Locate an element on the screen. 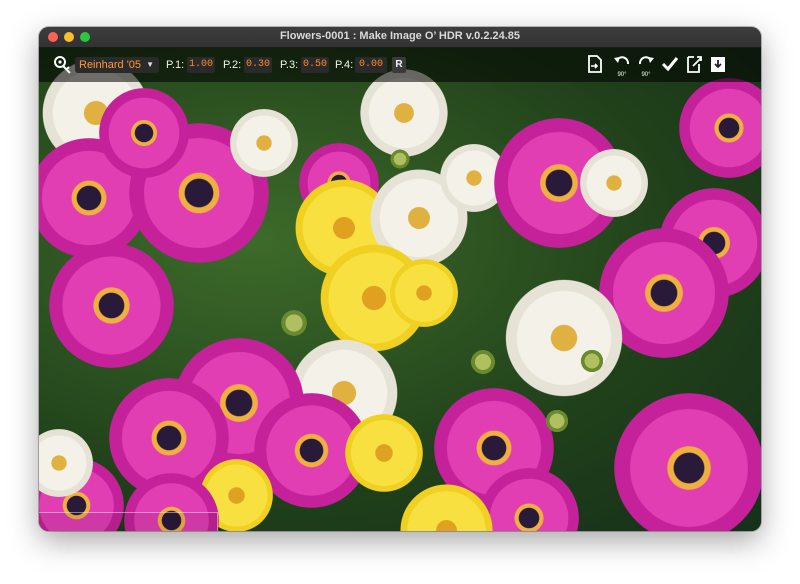  param3-label: P.3: is located at coordinates (289, 65).